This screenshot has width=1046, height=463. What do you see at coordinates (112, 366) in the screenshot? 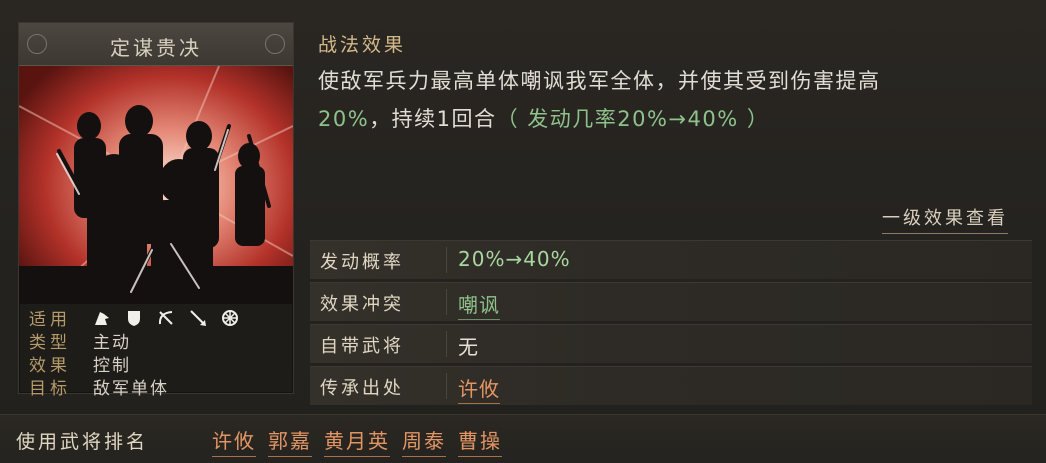
I see `prop-value: 控制` at bounding box center [112, 366].